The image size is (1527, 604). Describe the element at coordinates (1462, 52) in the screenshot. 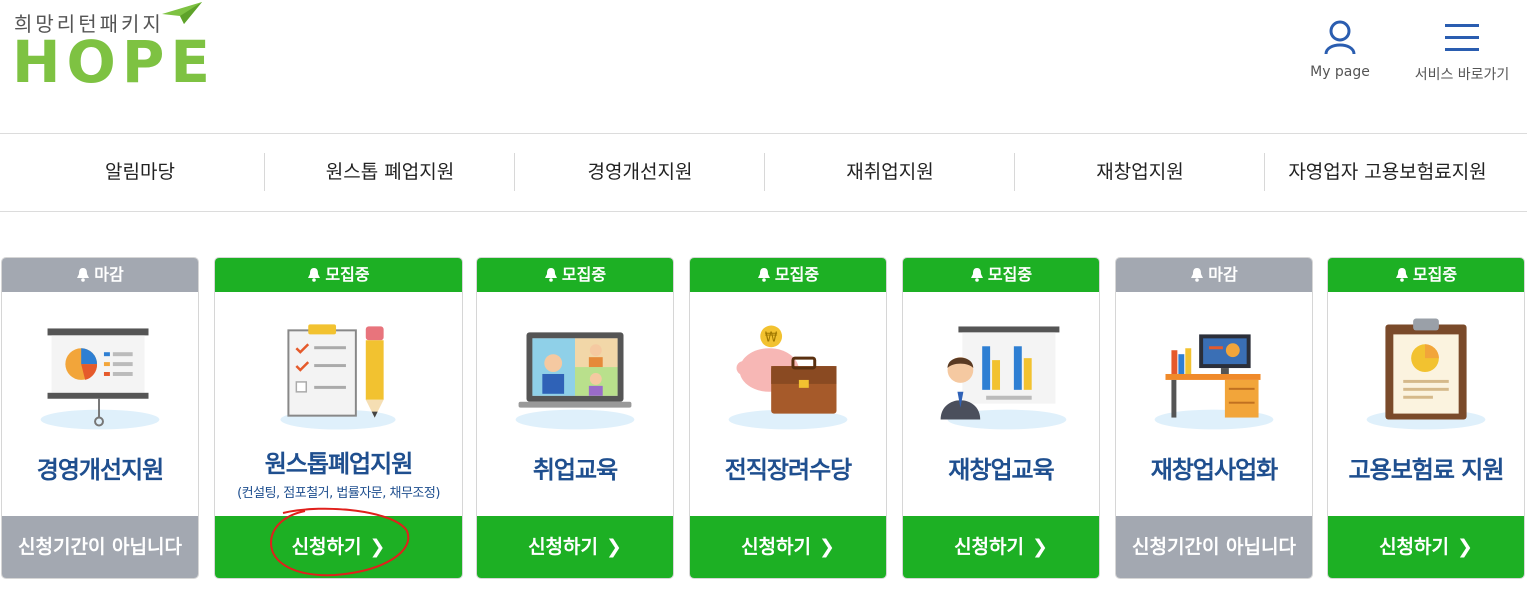

I see `service-shortcut-button: 서비스 바로가기` at that location.